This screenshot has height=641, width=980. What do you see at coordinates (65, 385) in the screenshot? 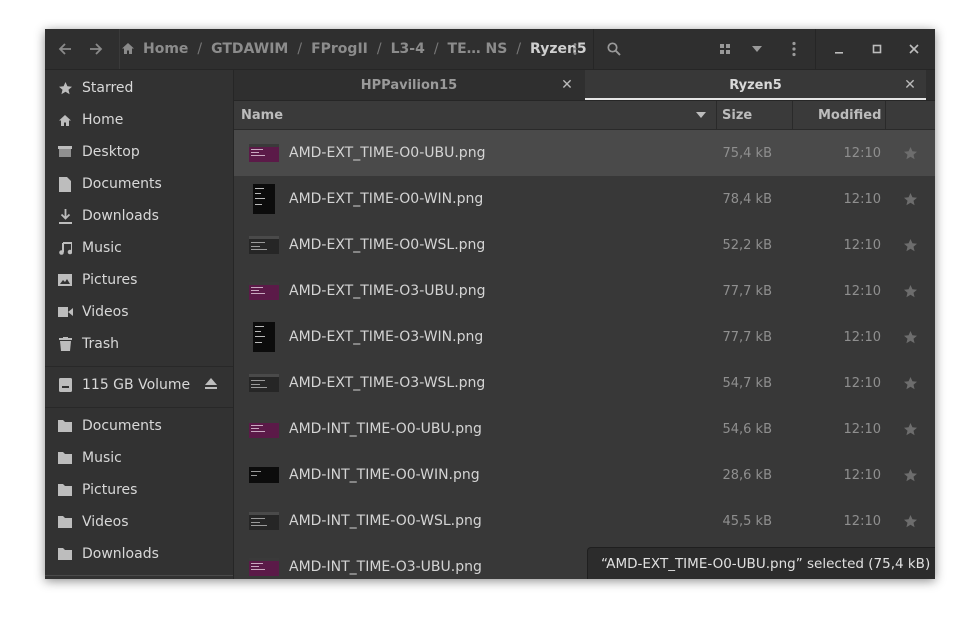
I see `drive-icon` at bounding box center [65, 385].